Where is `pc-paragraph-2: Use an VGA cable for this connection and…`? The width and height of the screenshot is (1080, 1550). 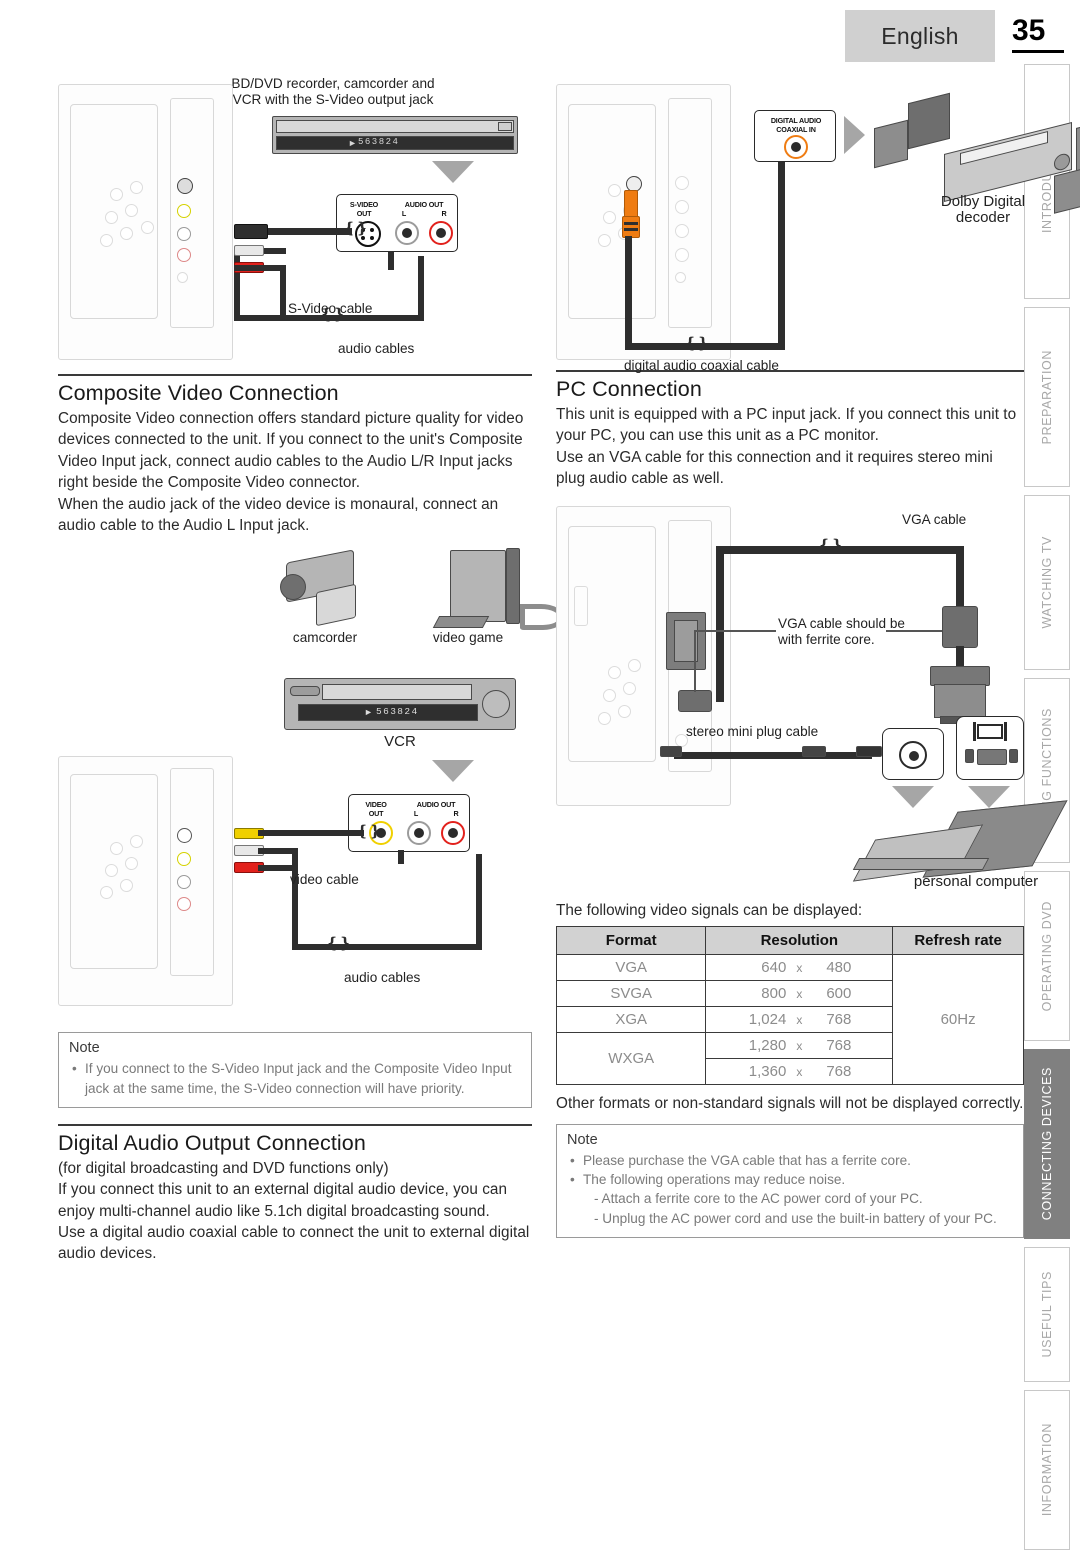 pc-paragraph-2: Use an VGA cable for this connection and… is located at coordinates (774, 468).